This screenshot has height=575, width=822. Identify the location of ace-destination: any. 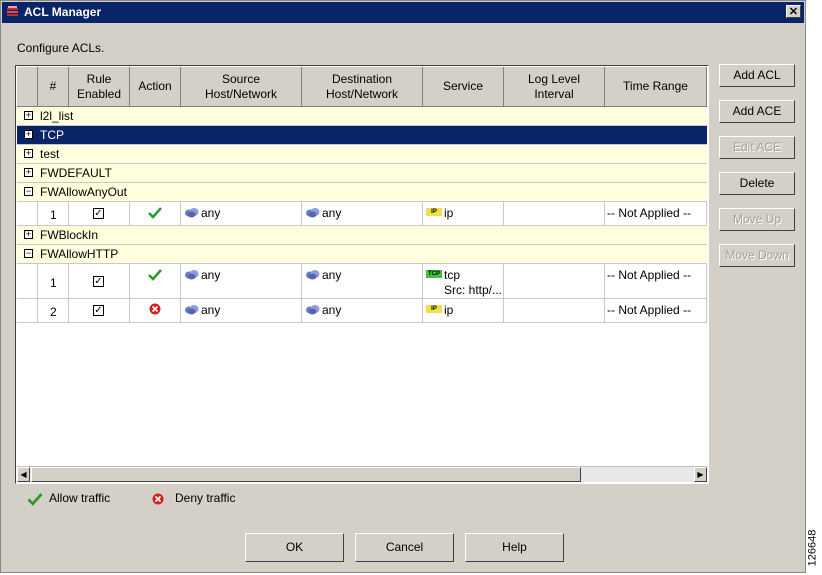
(332, 213).